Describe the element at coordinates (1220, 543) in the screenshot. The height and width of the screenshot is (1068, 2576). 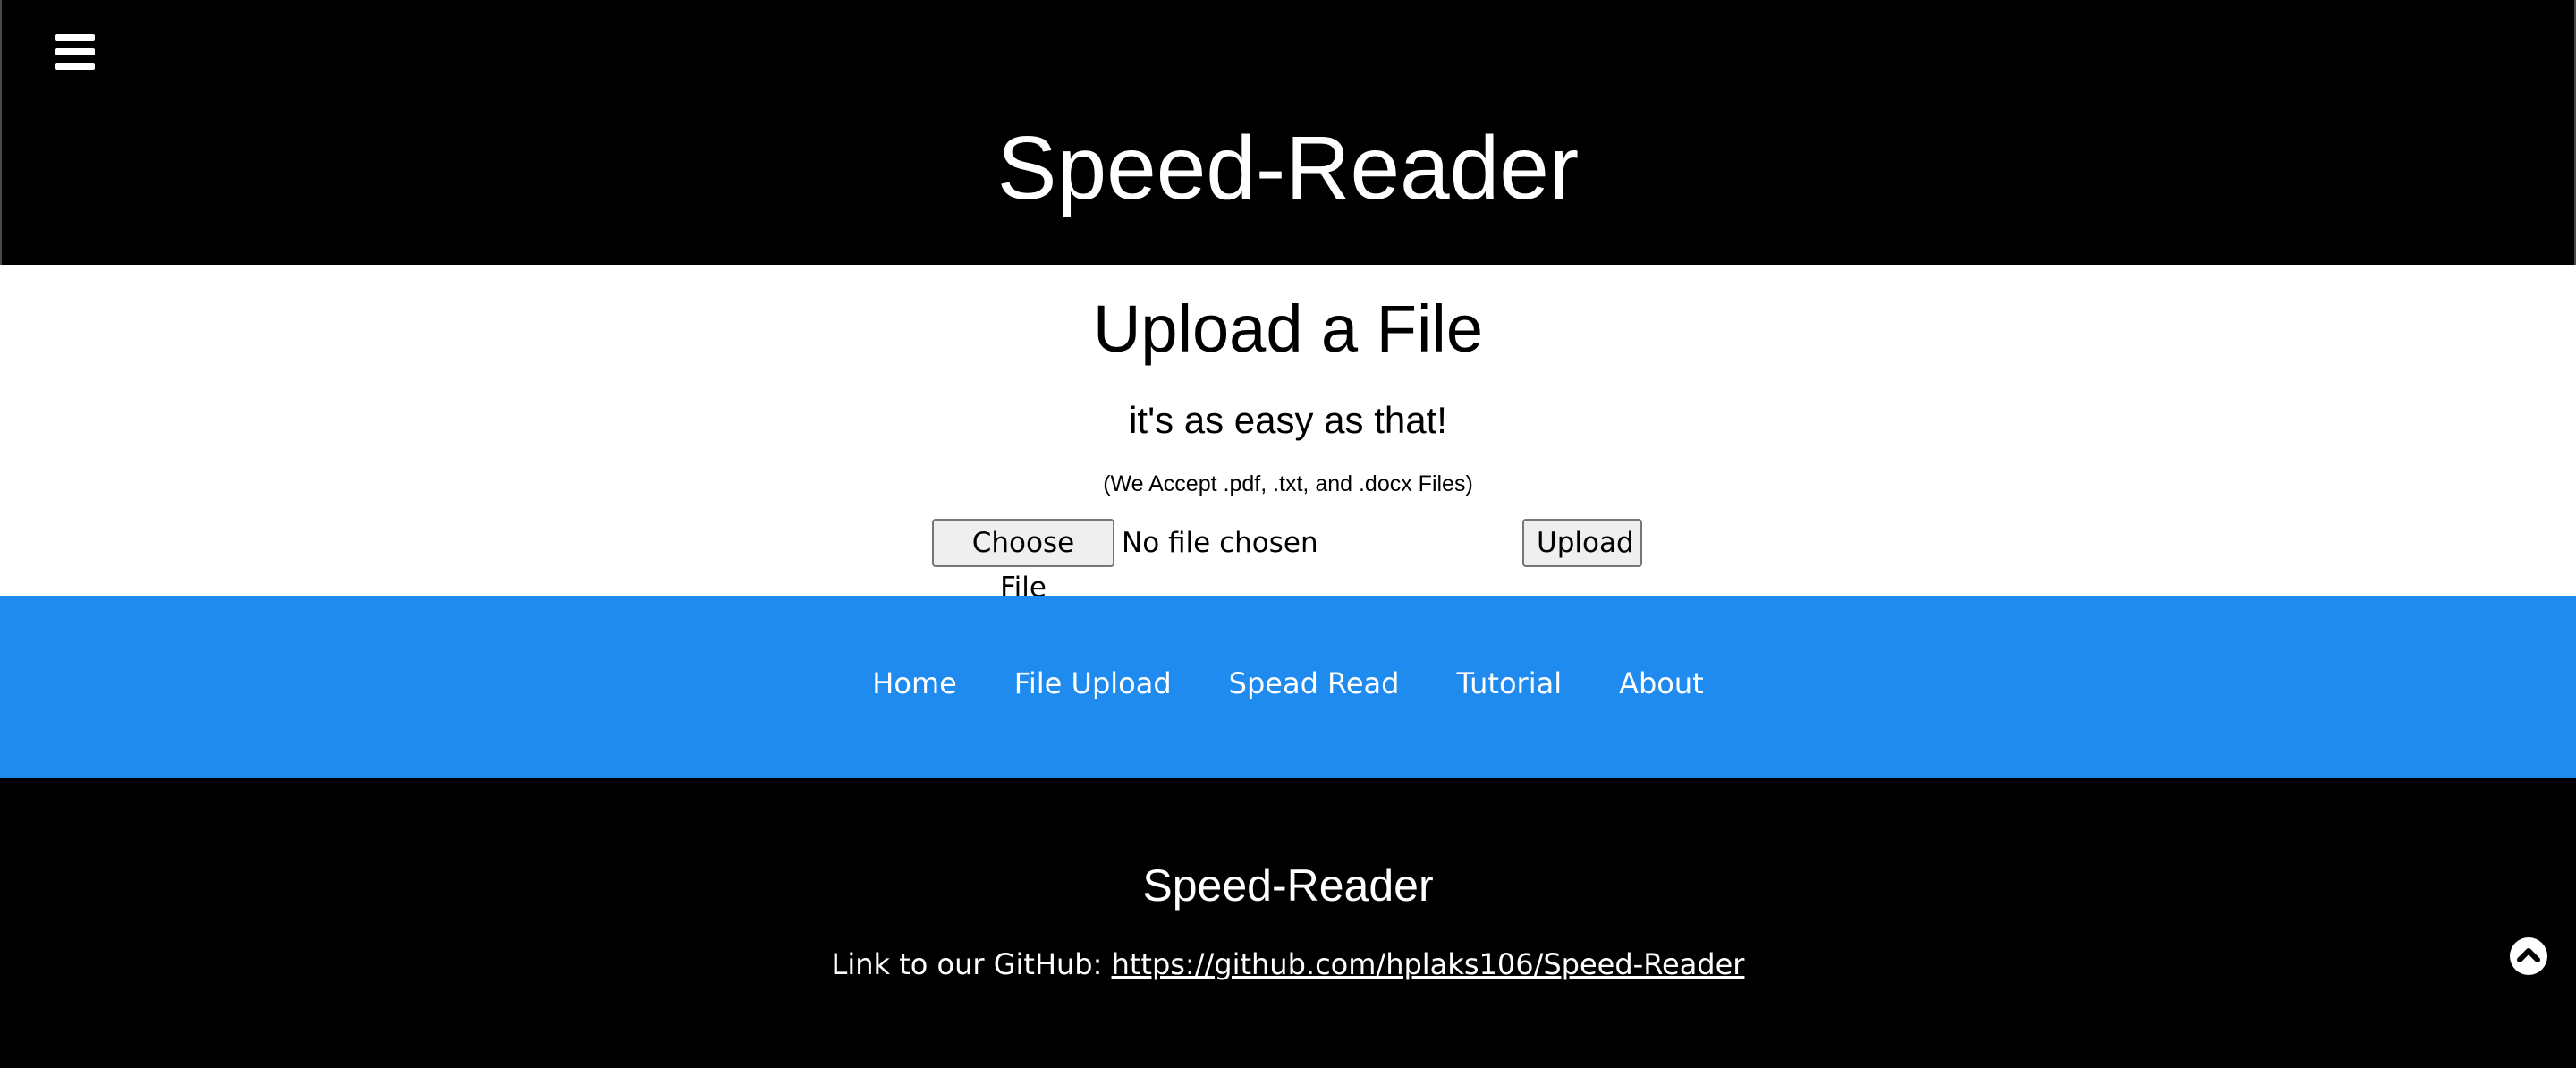
I see `file-status-text: No file chosen` at that location.